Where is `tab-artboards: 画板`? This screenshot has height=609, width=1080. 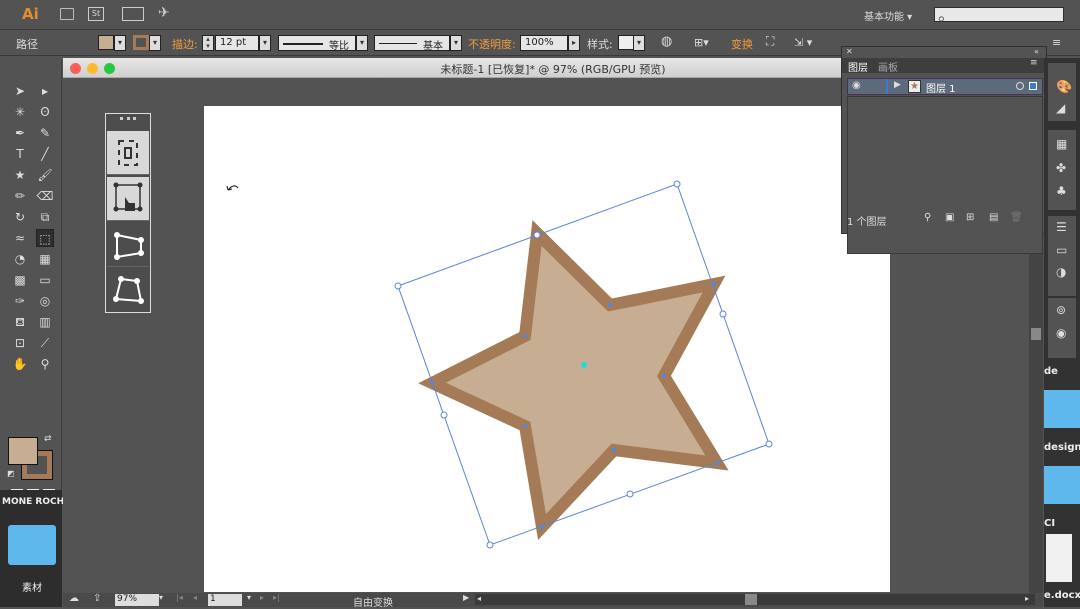
tab-artboards: 画板 is located at coordinates (888, 66).